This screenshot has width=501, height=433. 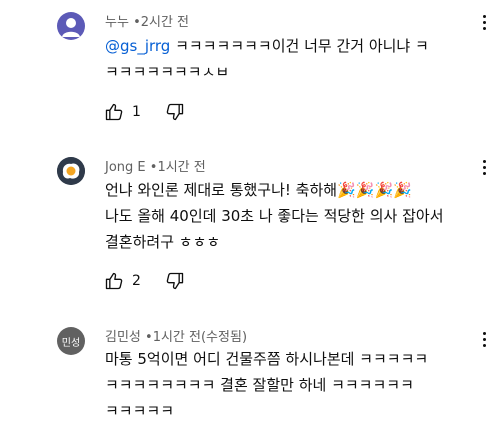 What do you see at coordinates (200, 337) in the screenshot?
I see `comment-time: 1시간 전(수정됨)` at bounding box center [200, 337].